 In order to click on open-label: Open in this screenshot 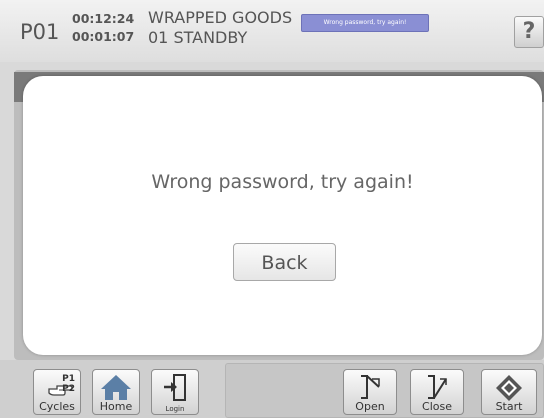, I will do `click(370, 406)`.